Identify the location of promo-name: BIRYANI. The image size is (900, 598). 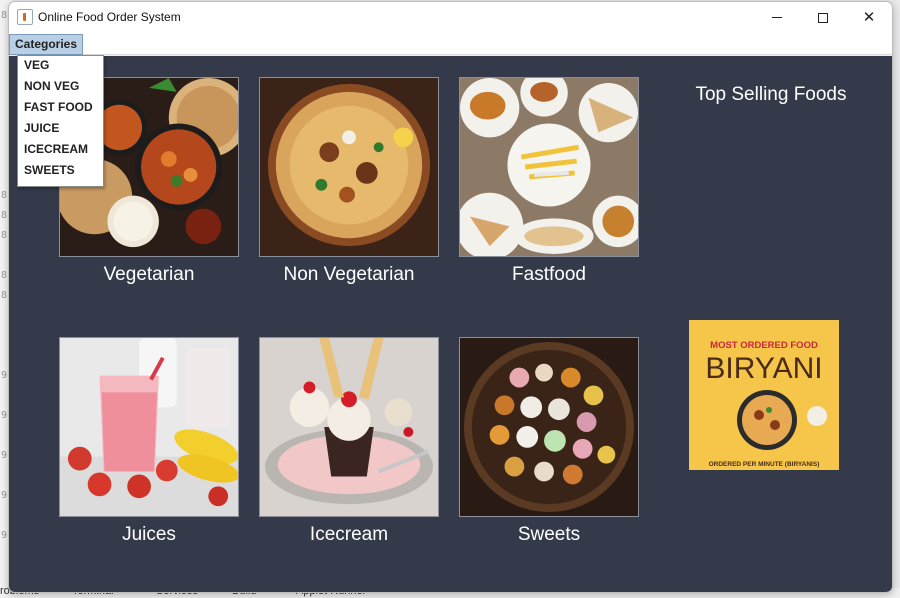
(763, 368).